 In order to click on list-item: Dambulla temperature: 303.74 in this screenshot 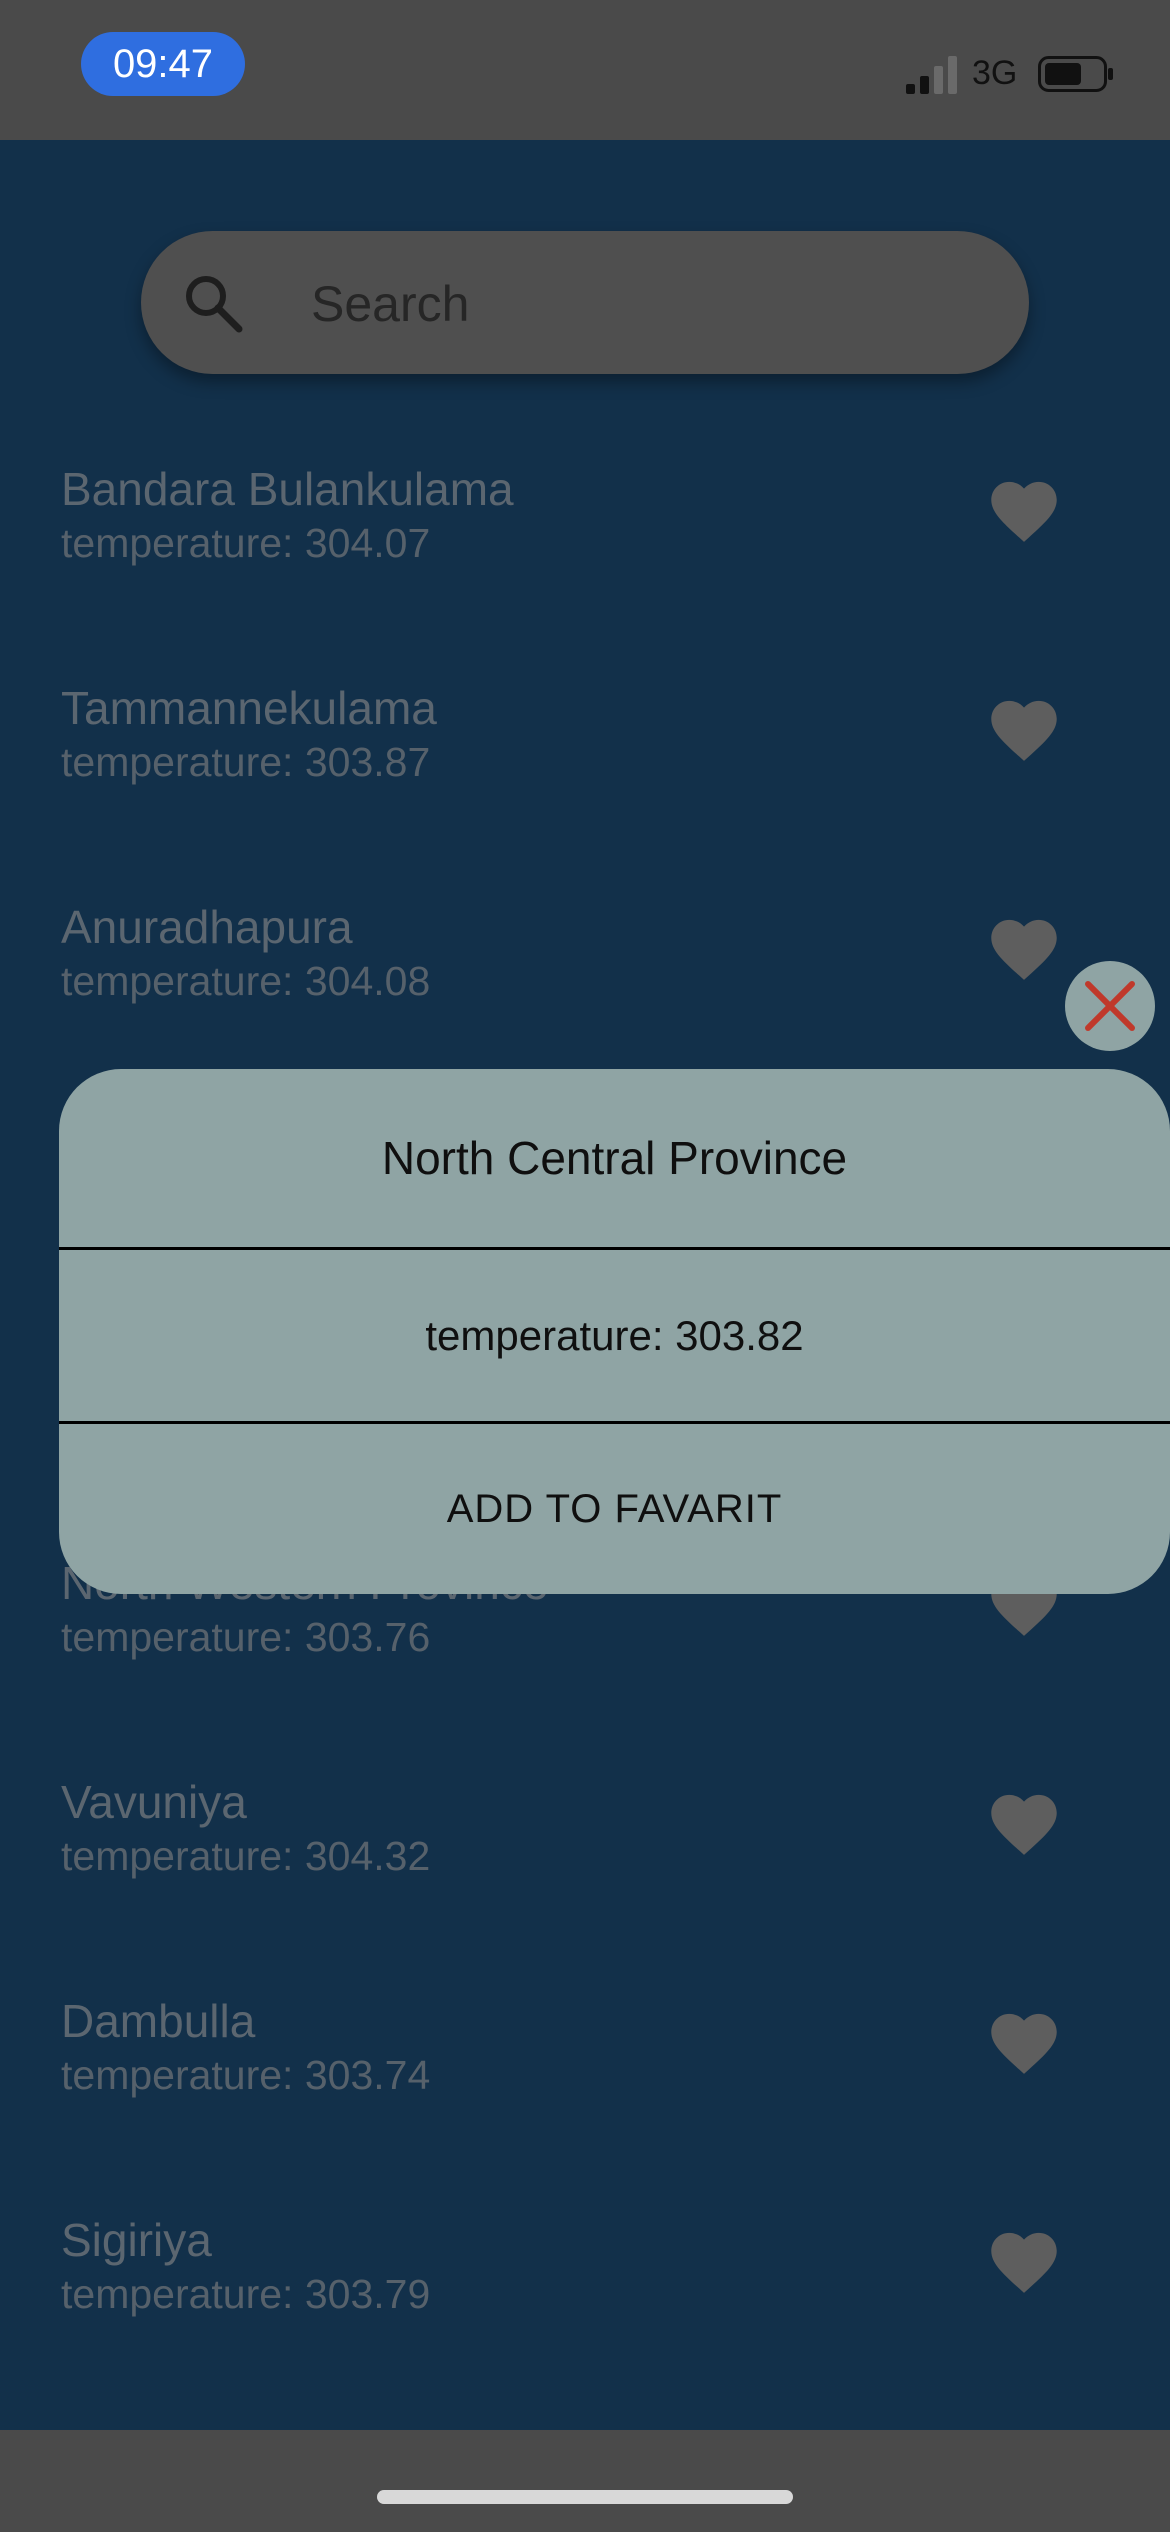, I will do `click(585, 2094)`.